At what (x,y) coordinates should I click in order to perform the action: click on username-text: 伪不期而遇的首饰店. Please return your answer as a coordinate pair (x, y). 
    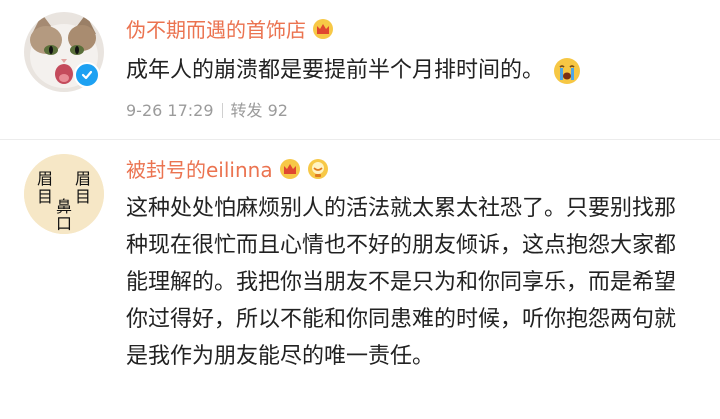
    Looking at the image, I should click on (216, 28).